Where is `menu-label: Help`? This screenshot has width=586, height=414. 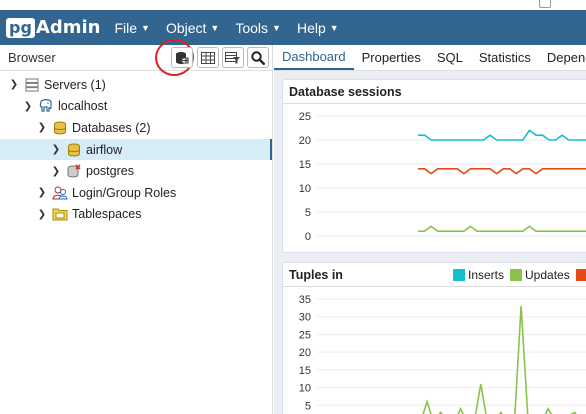
menu-label: Help is located at coordinates (311, 27).